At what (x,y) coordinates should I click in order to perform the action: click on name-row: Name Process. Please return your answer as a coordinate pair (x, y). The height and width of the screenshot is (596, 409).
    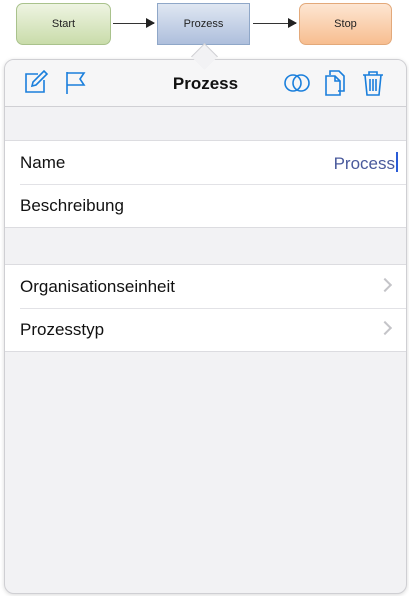
    Looking at the image, I should click on (205, 162).